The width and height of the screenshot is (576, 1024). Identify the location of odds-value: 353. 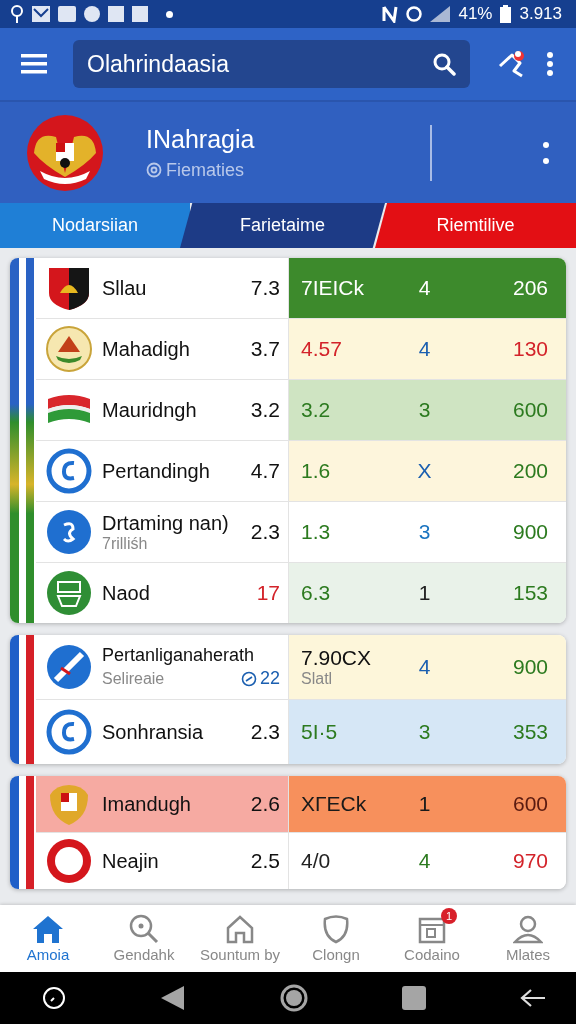
(530, 732).